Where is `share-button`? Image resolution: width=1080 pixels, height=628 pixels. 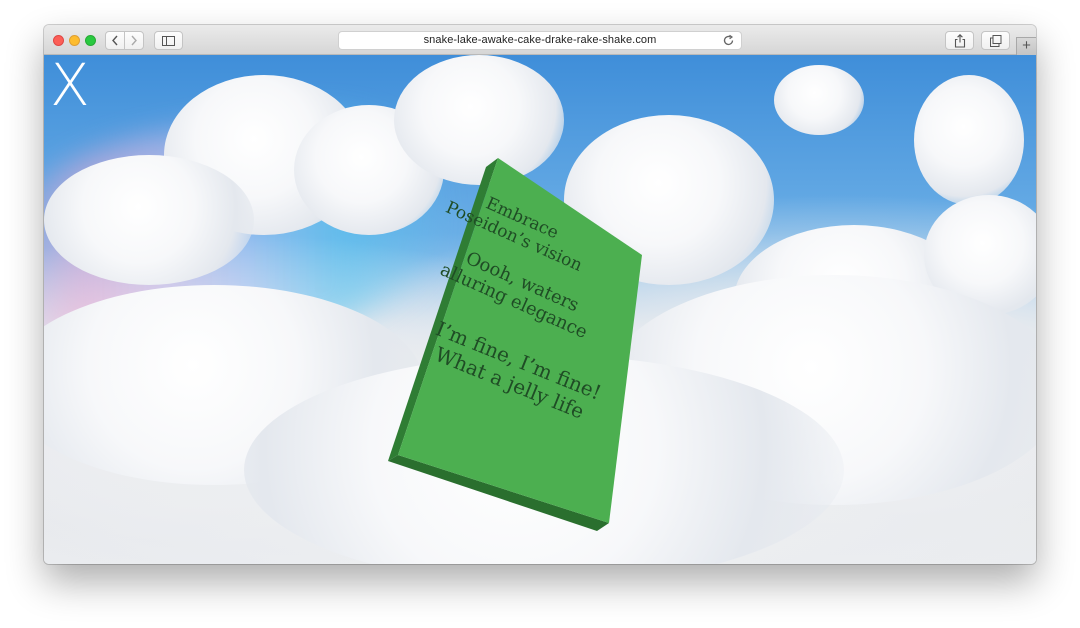 share-button is located at coordinates (959, 40).